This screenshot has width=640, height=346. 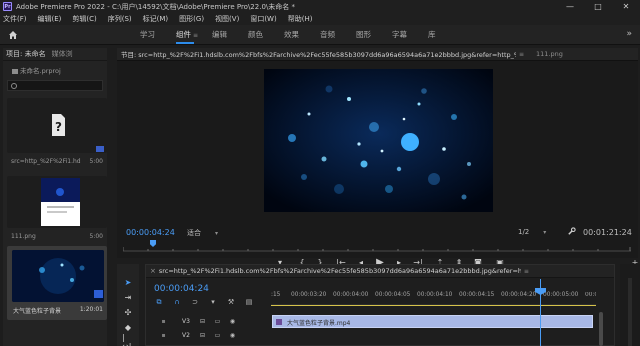 What do you see at coordinates (432, 321) in the screenshot?
I see `video-clip: 大气蓝色粒子背景.mp4` at bounding box center [432, 321].